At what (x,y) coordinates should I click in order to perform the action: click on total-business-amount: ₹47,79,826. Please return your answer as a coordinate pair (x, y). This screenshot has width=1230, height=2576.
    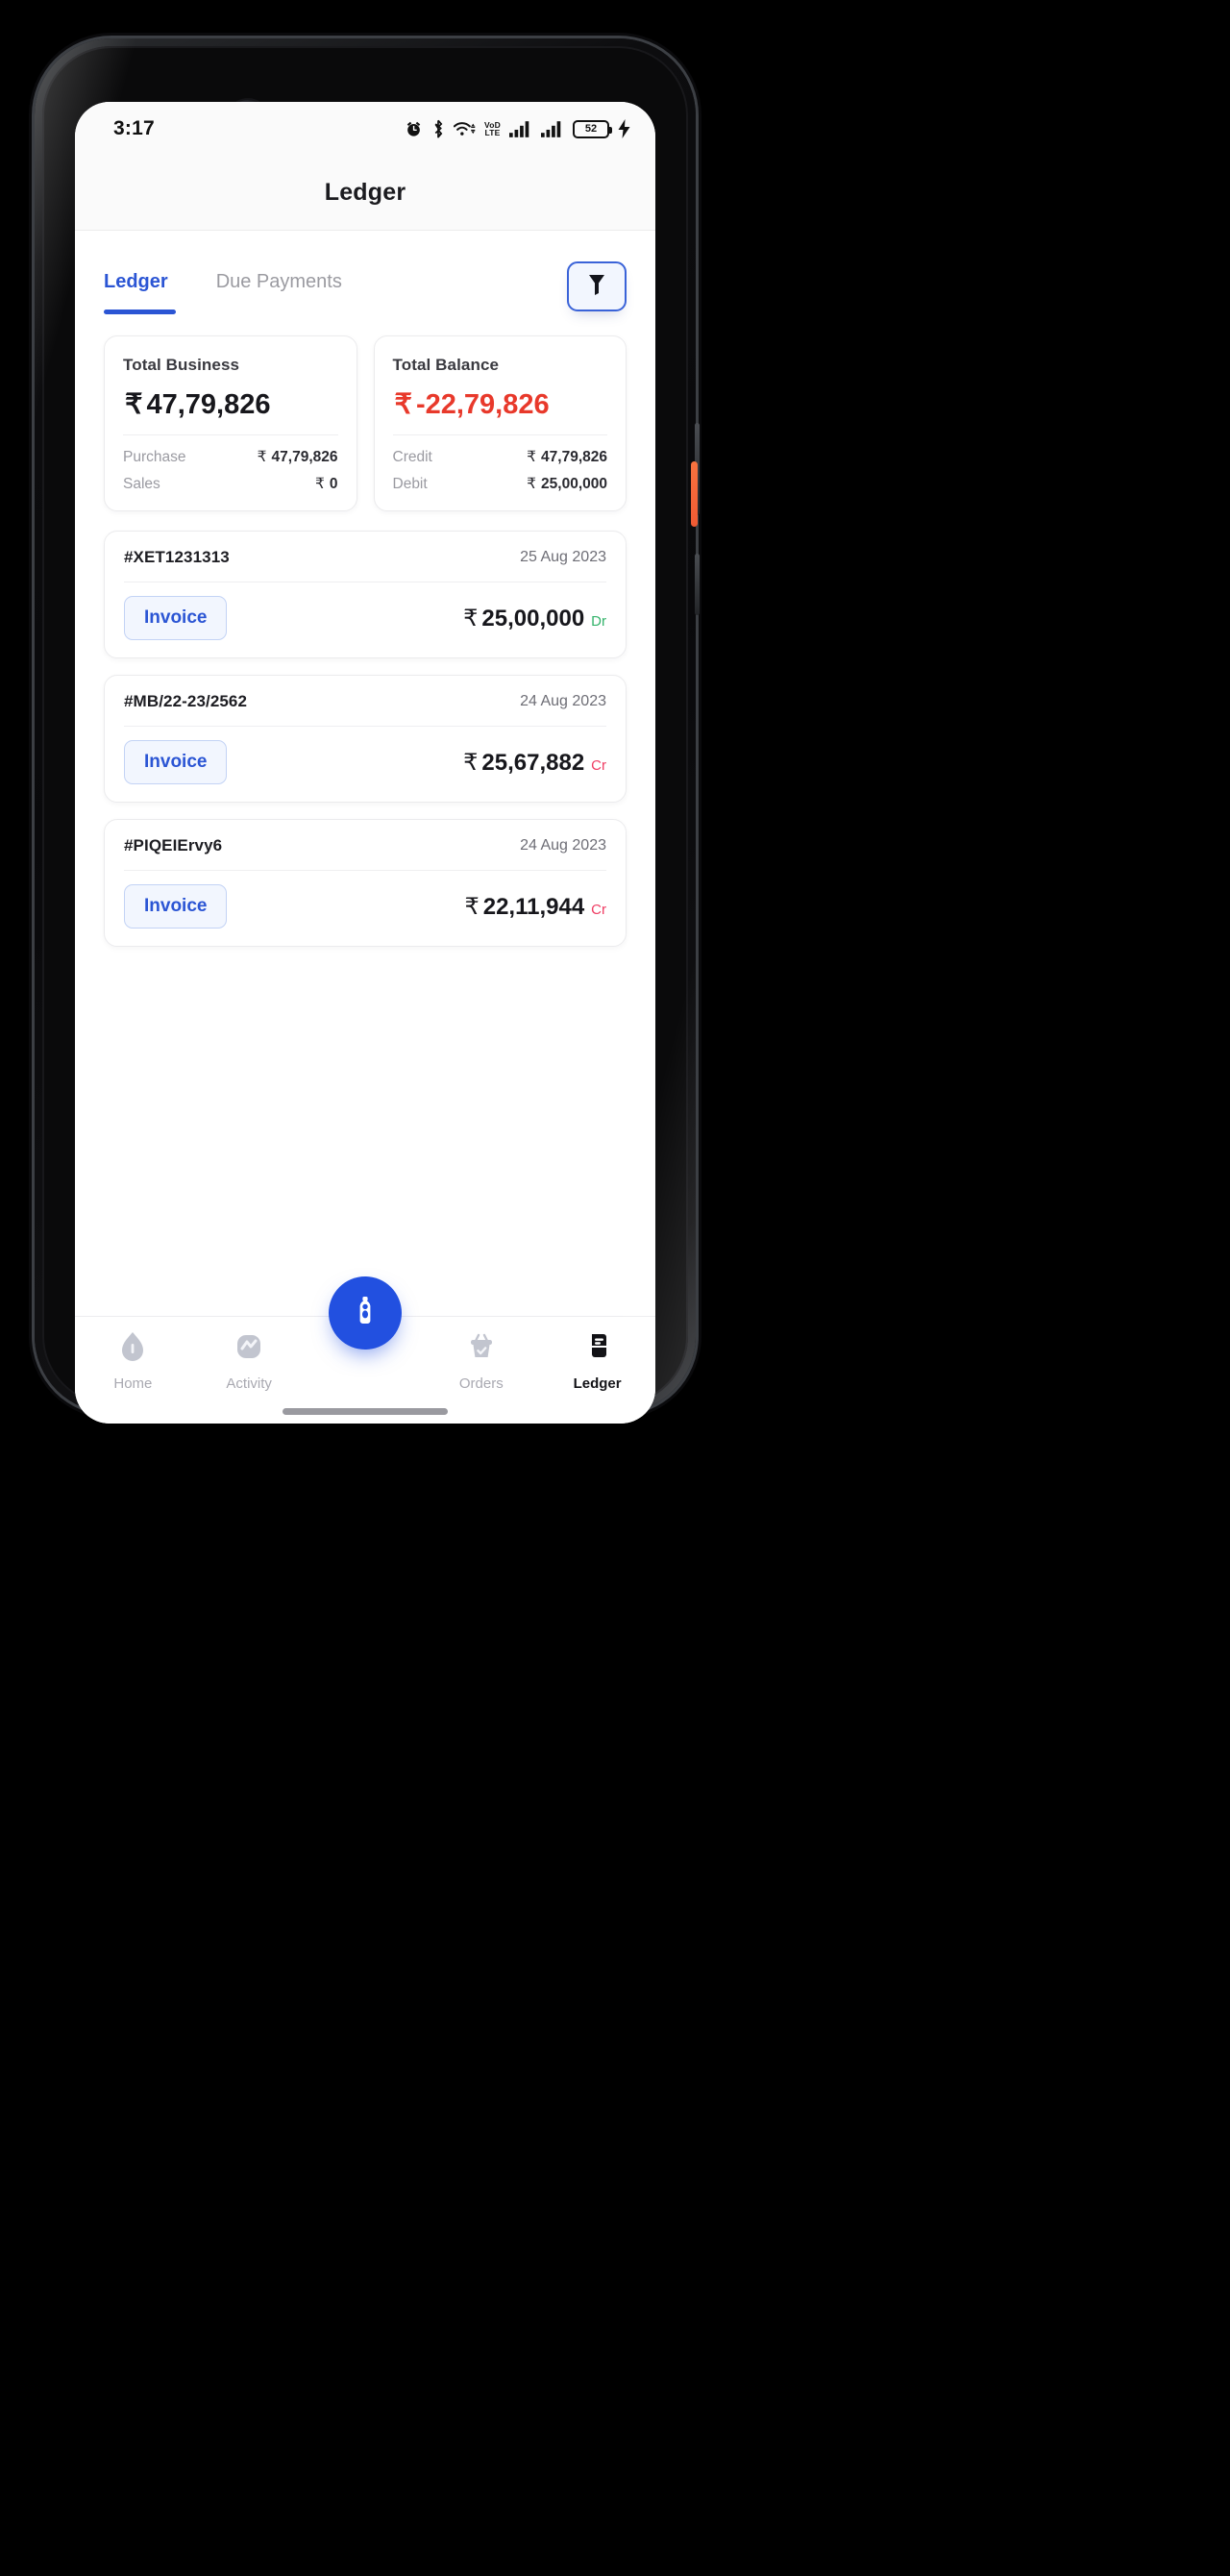
    Looking at the image, I should click on (232, 404).